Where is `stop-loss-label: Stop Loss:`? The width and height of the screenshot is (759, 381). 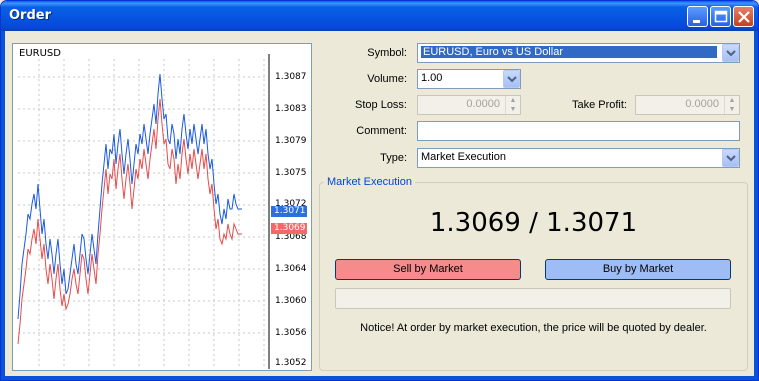 stop-loss-label: Stop Loss: is located at coordinates (381, 105).